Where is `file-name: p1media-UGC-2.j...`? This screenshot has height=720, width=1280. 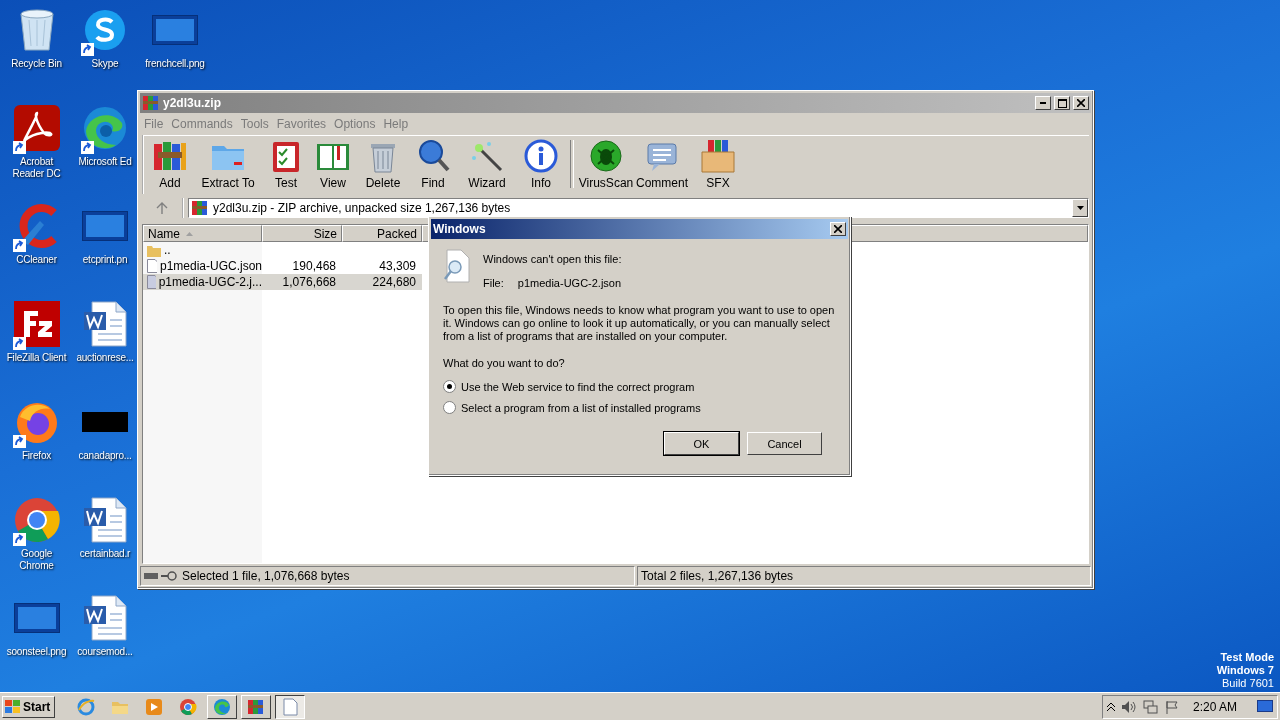
file-name: p1media-UGC-2.j... is located at coordinates (210, 282).